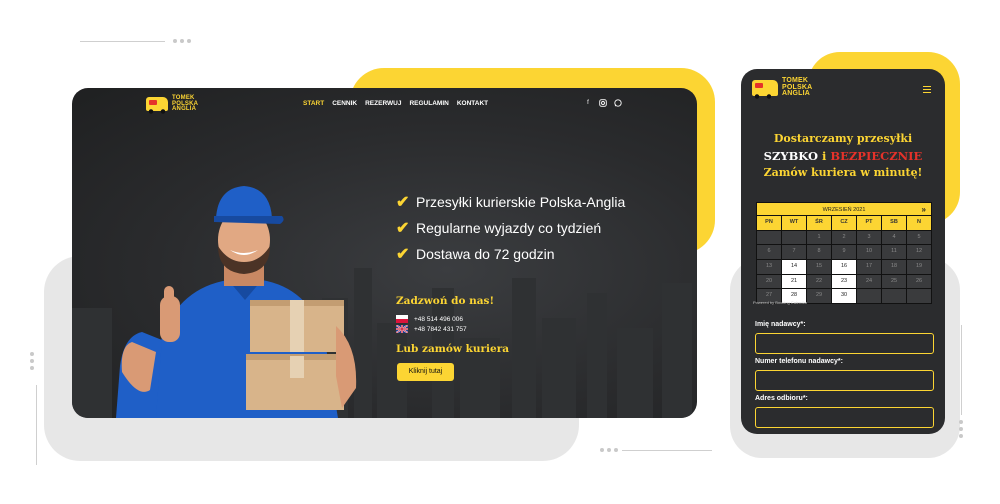 This screenshot has width=1000, height=504. I want to click on phone-row: +48 7842 431 757, so click(431, 329).